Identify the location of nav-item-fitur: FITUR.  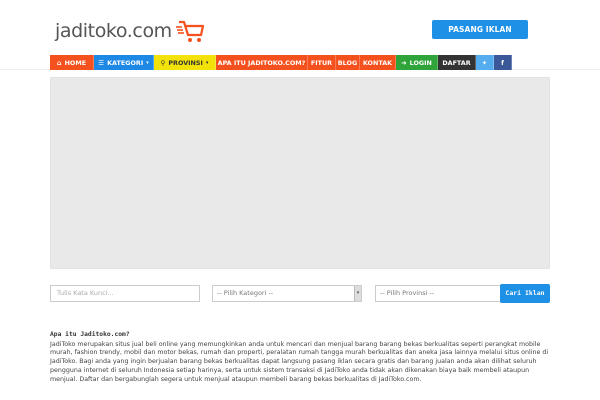
(322, 62).